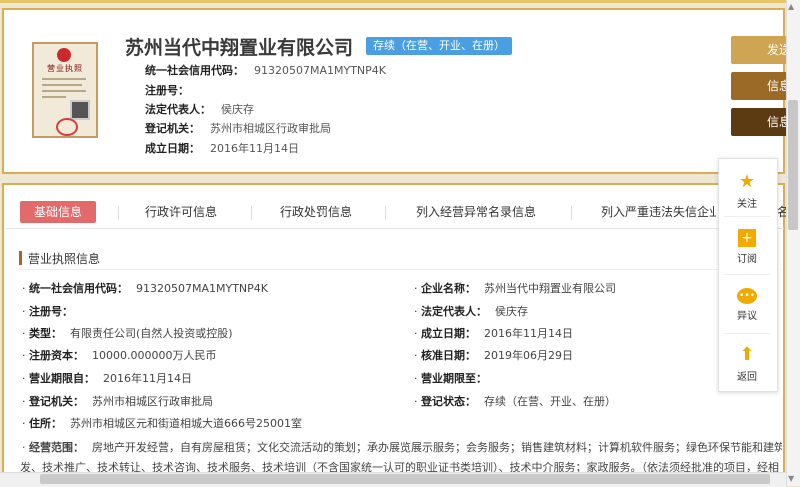  What do you see at coordinates (127, 333) in the screenshot?
I see `field-type: · 类型： 有限责任公司(自然人投资或控股)` at bounding box center [127, 333].